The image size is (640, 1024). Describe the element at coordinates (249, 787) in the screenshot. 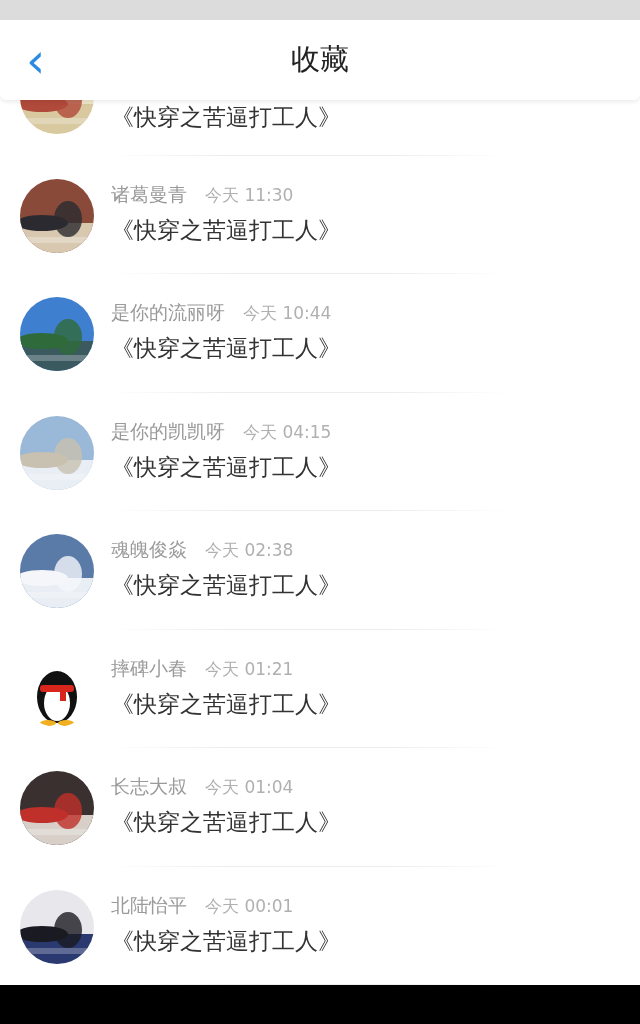

I see `timestamp: 今天 01:04` at that location.